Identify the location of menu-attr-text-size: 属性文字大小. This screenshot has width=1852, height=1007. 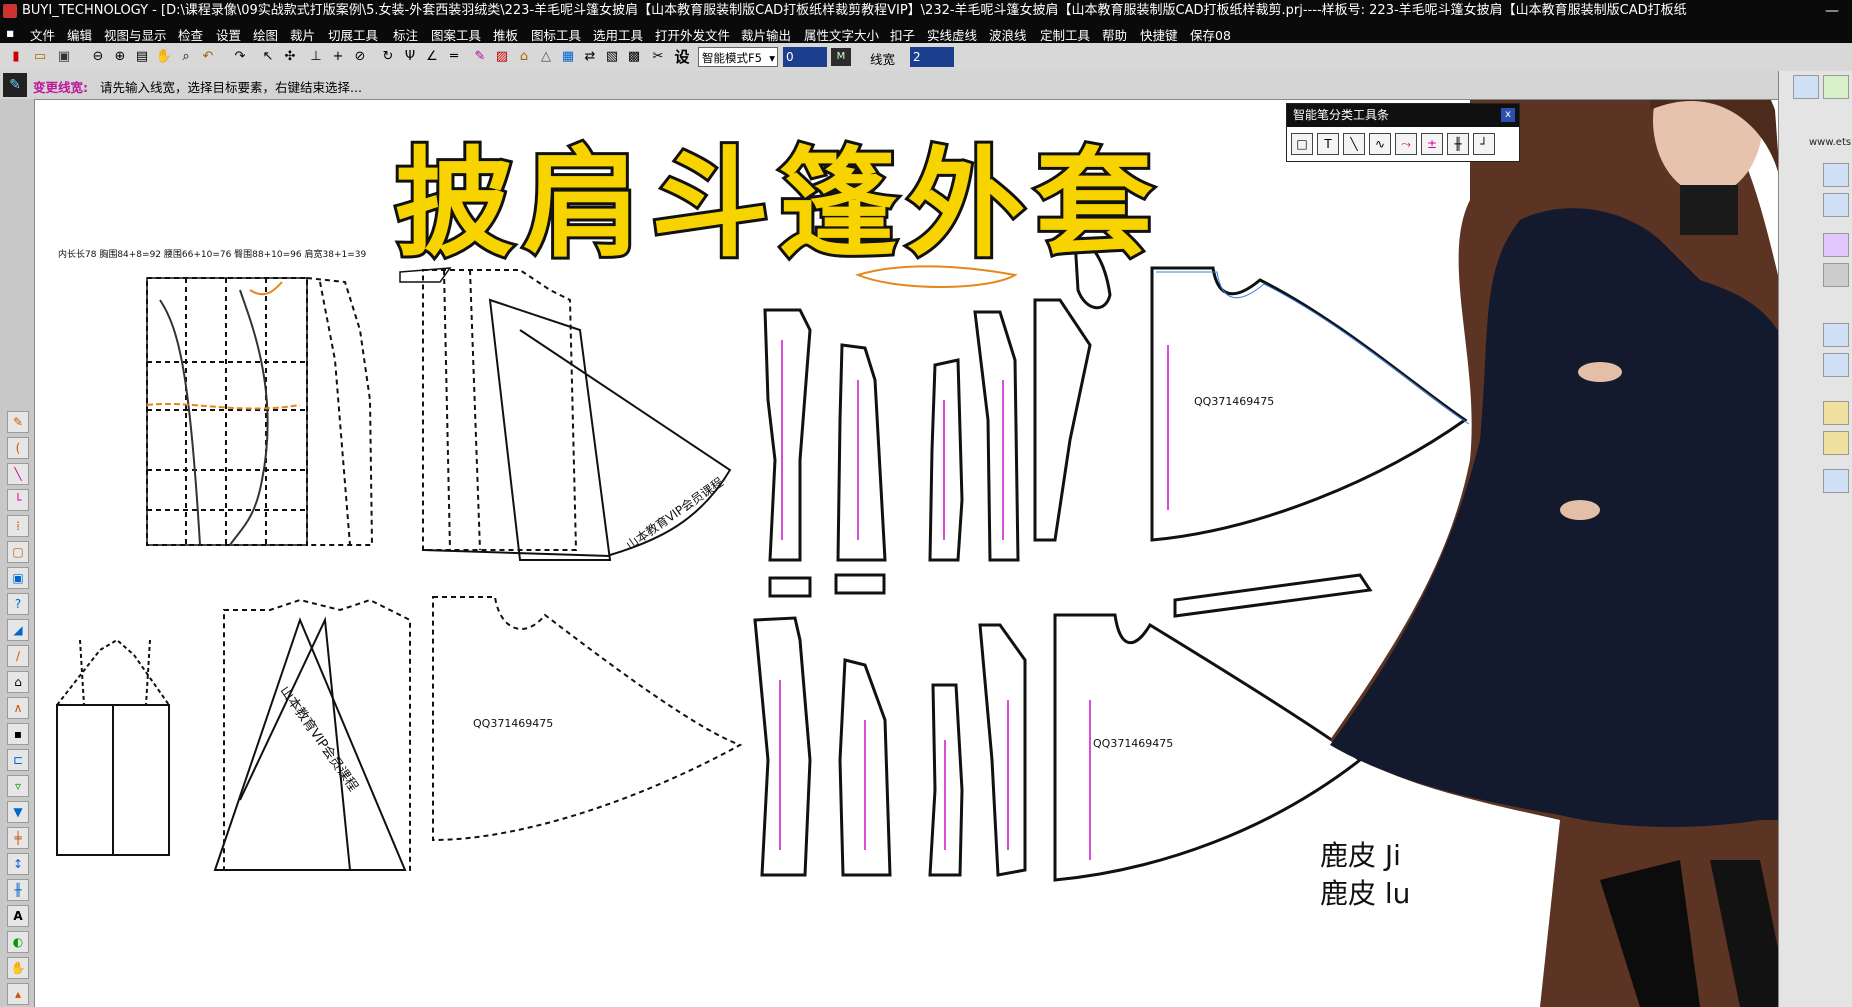
(841, 34).